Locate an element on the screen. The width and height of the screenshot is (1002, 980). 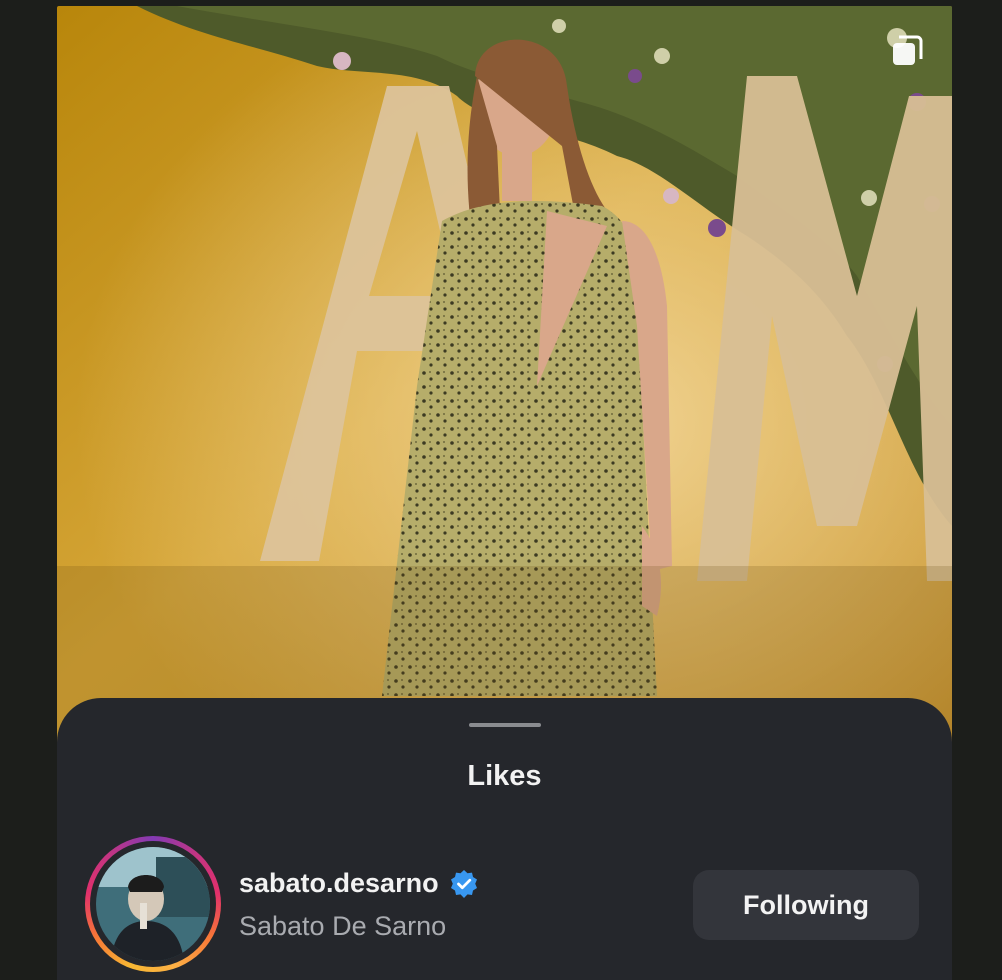
multiple-photos-icon is located at coordinates (908, 50).